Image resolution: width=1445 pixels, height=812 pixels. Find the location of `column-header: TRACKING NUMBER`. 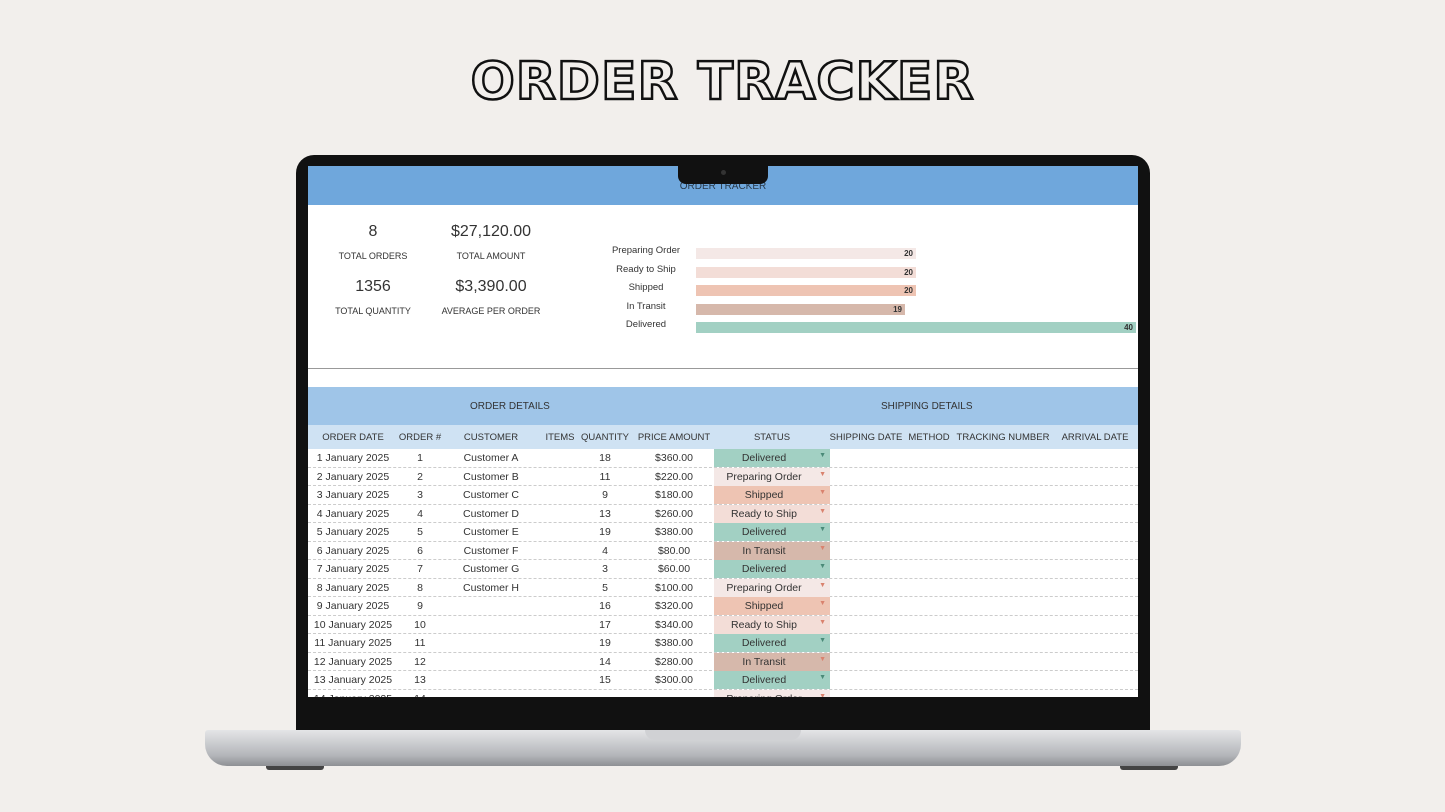

column-header: TRACKING NUMBER is located at coordinates (1003, 437).